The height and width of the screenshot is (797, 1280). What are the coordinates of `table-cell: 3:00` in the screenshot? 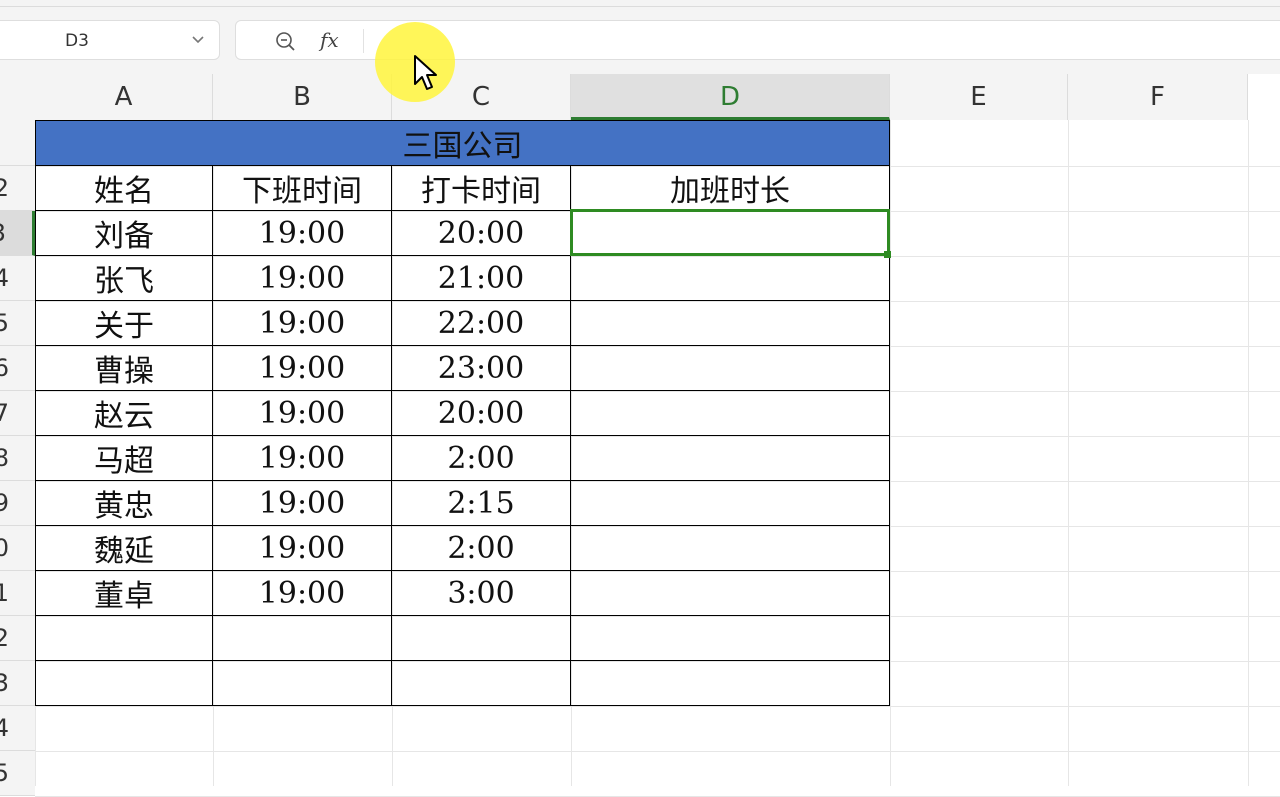 It's located at (481, 593).